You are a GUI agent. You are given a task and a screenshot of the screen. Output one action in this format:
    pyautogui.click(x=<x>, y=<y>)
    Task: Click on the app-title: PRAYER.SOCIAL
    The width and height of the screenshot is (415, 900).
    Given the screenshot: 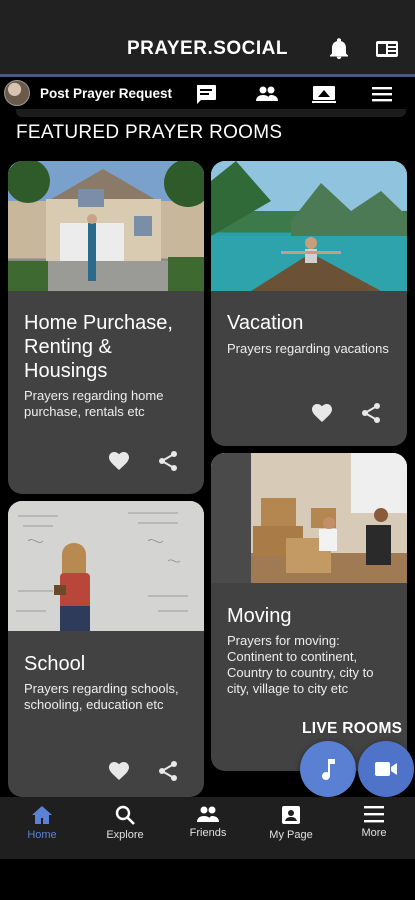 What is the action you would take?
    pyautogui.click(x=207, y=48)
    